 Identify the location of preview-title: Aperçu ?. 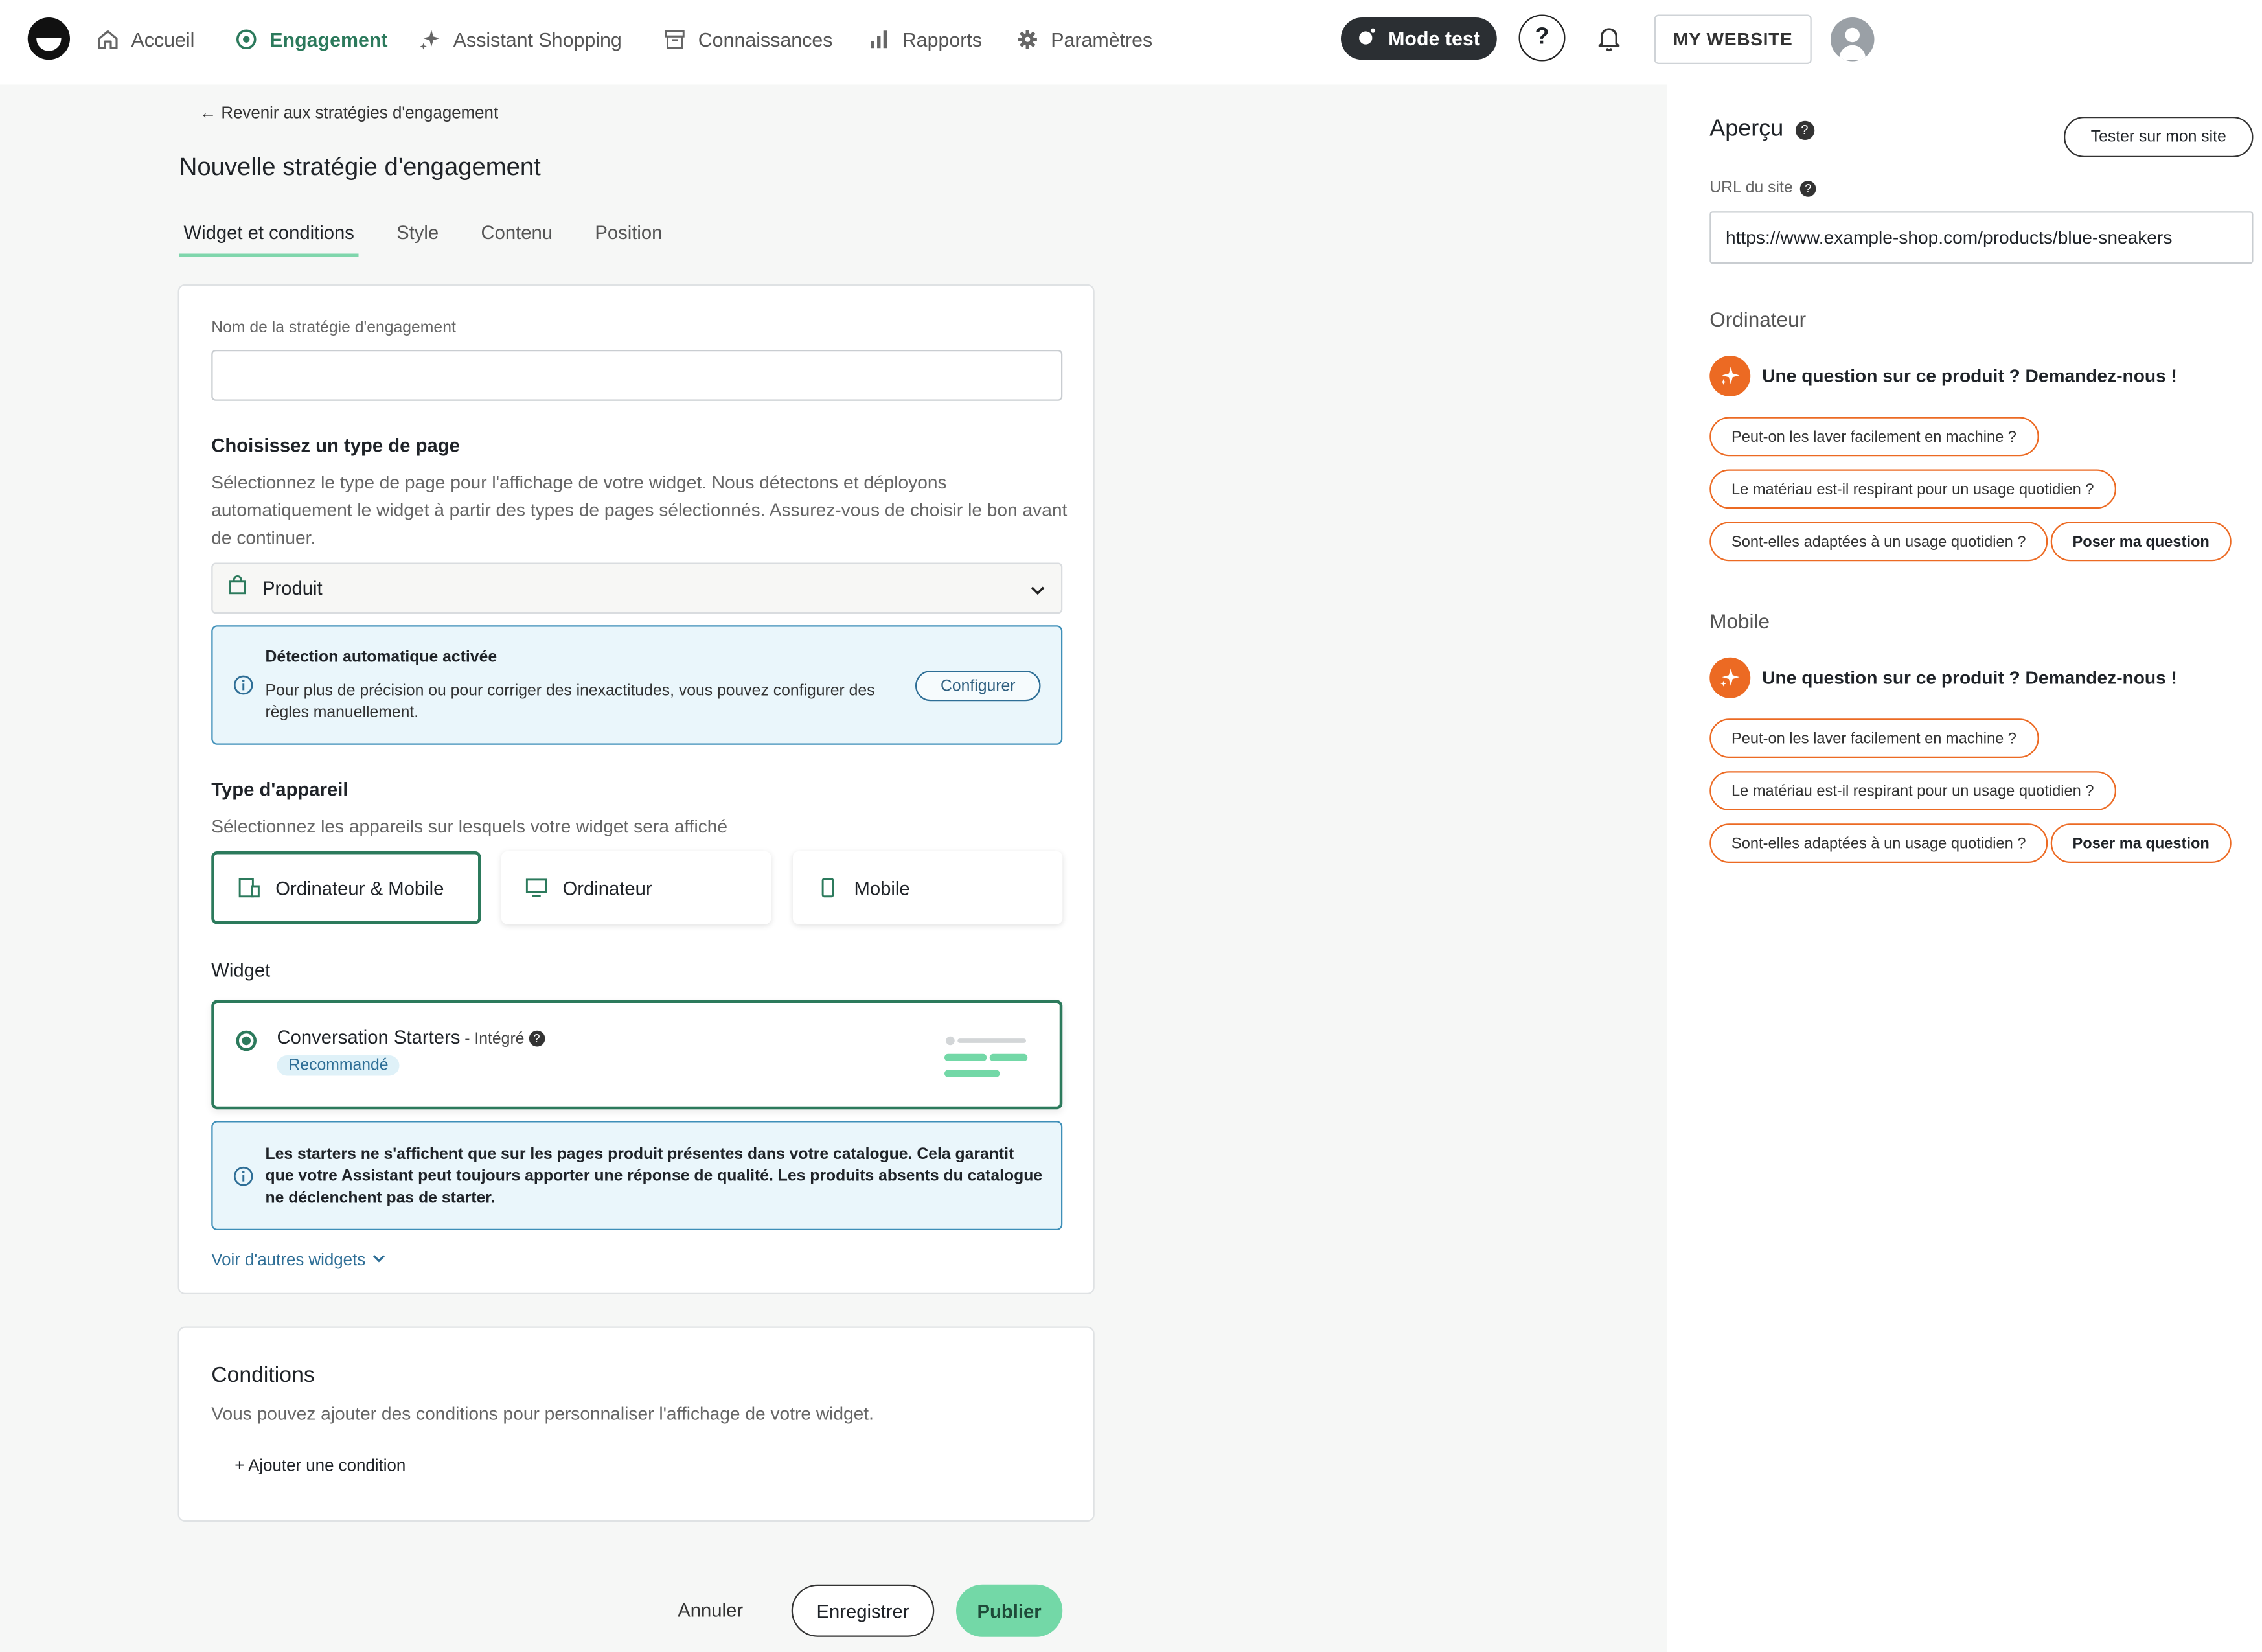
(1762, 130).